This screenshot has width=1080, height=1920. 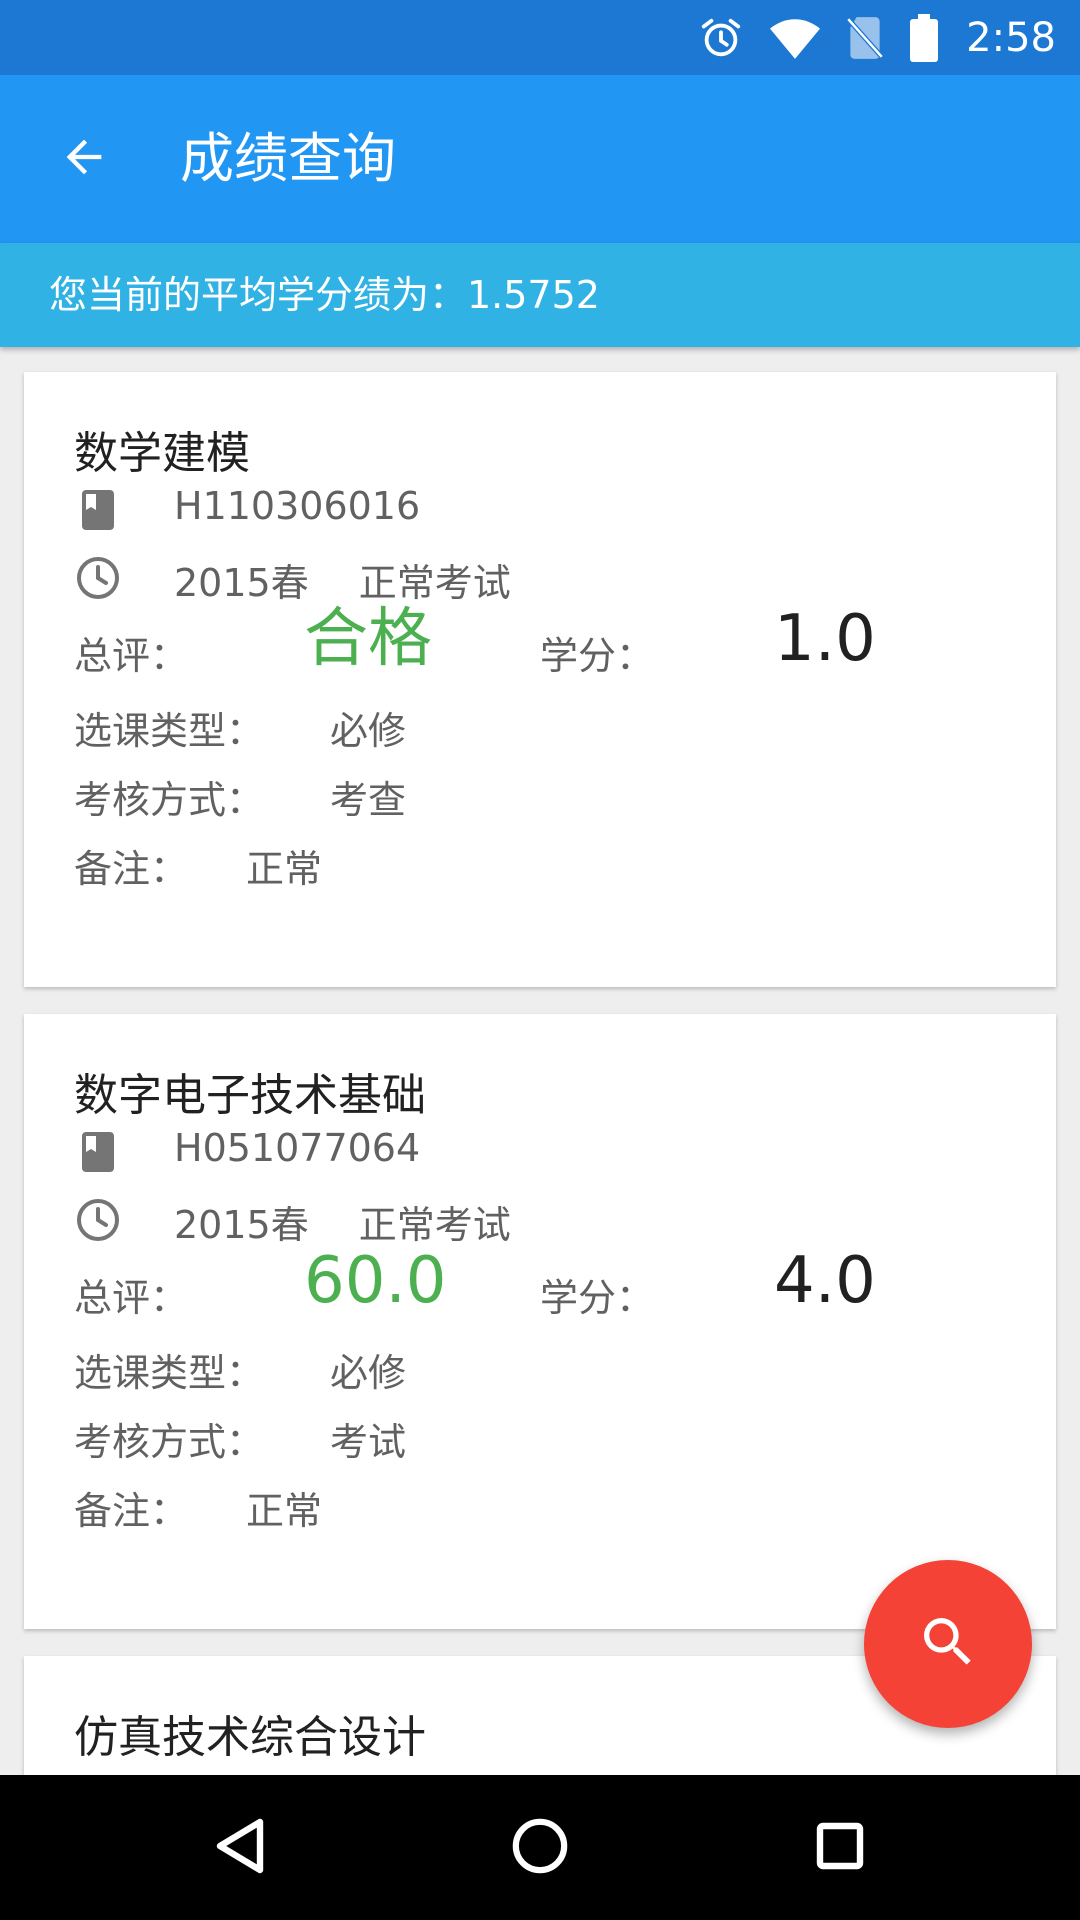 What do you see at coordinates (825, 639) in the screenshot?
I see `credit-value: 1.0` at bounding box center [825, 639].